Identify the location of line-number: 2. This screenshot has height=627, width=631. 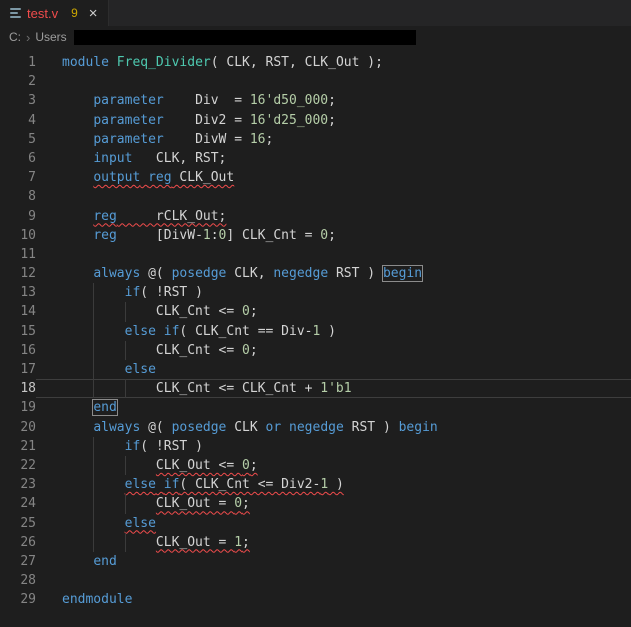
(18, 81).